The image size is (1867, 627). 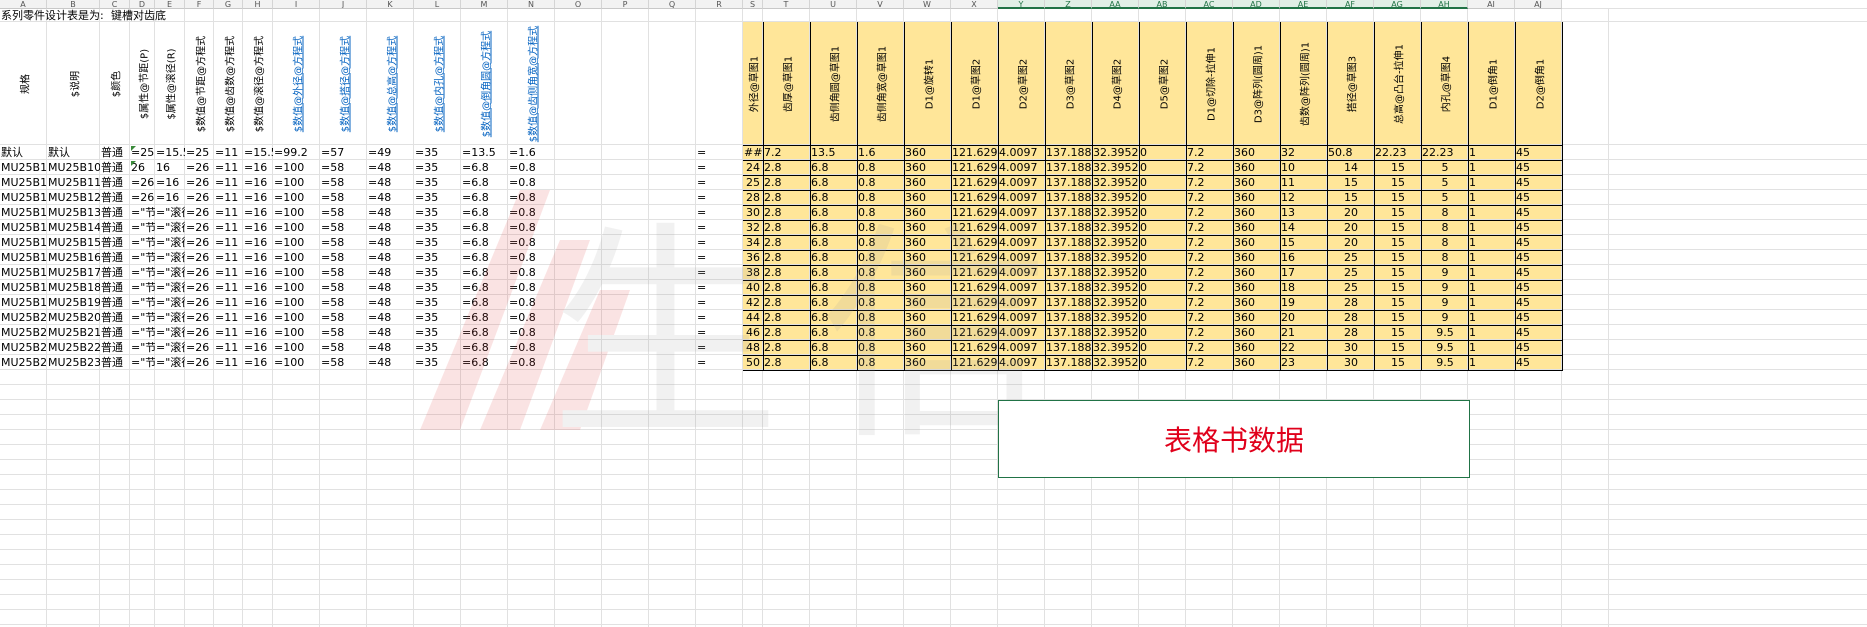 What do you see at coordinates (1350, 257) in the screenshot?
I see `table-cell: 25` at bounding box center [1350, 257].